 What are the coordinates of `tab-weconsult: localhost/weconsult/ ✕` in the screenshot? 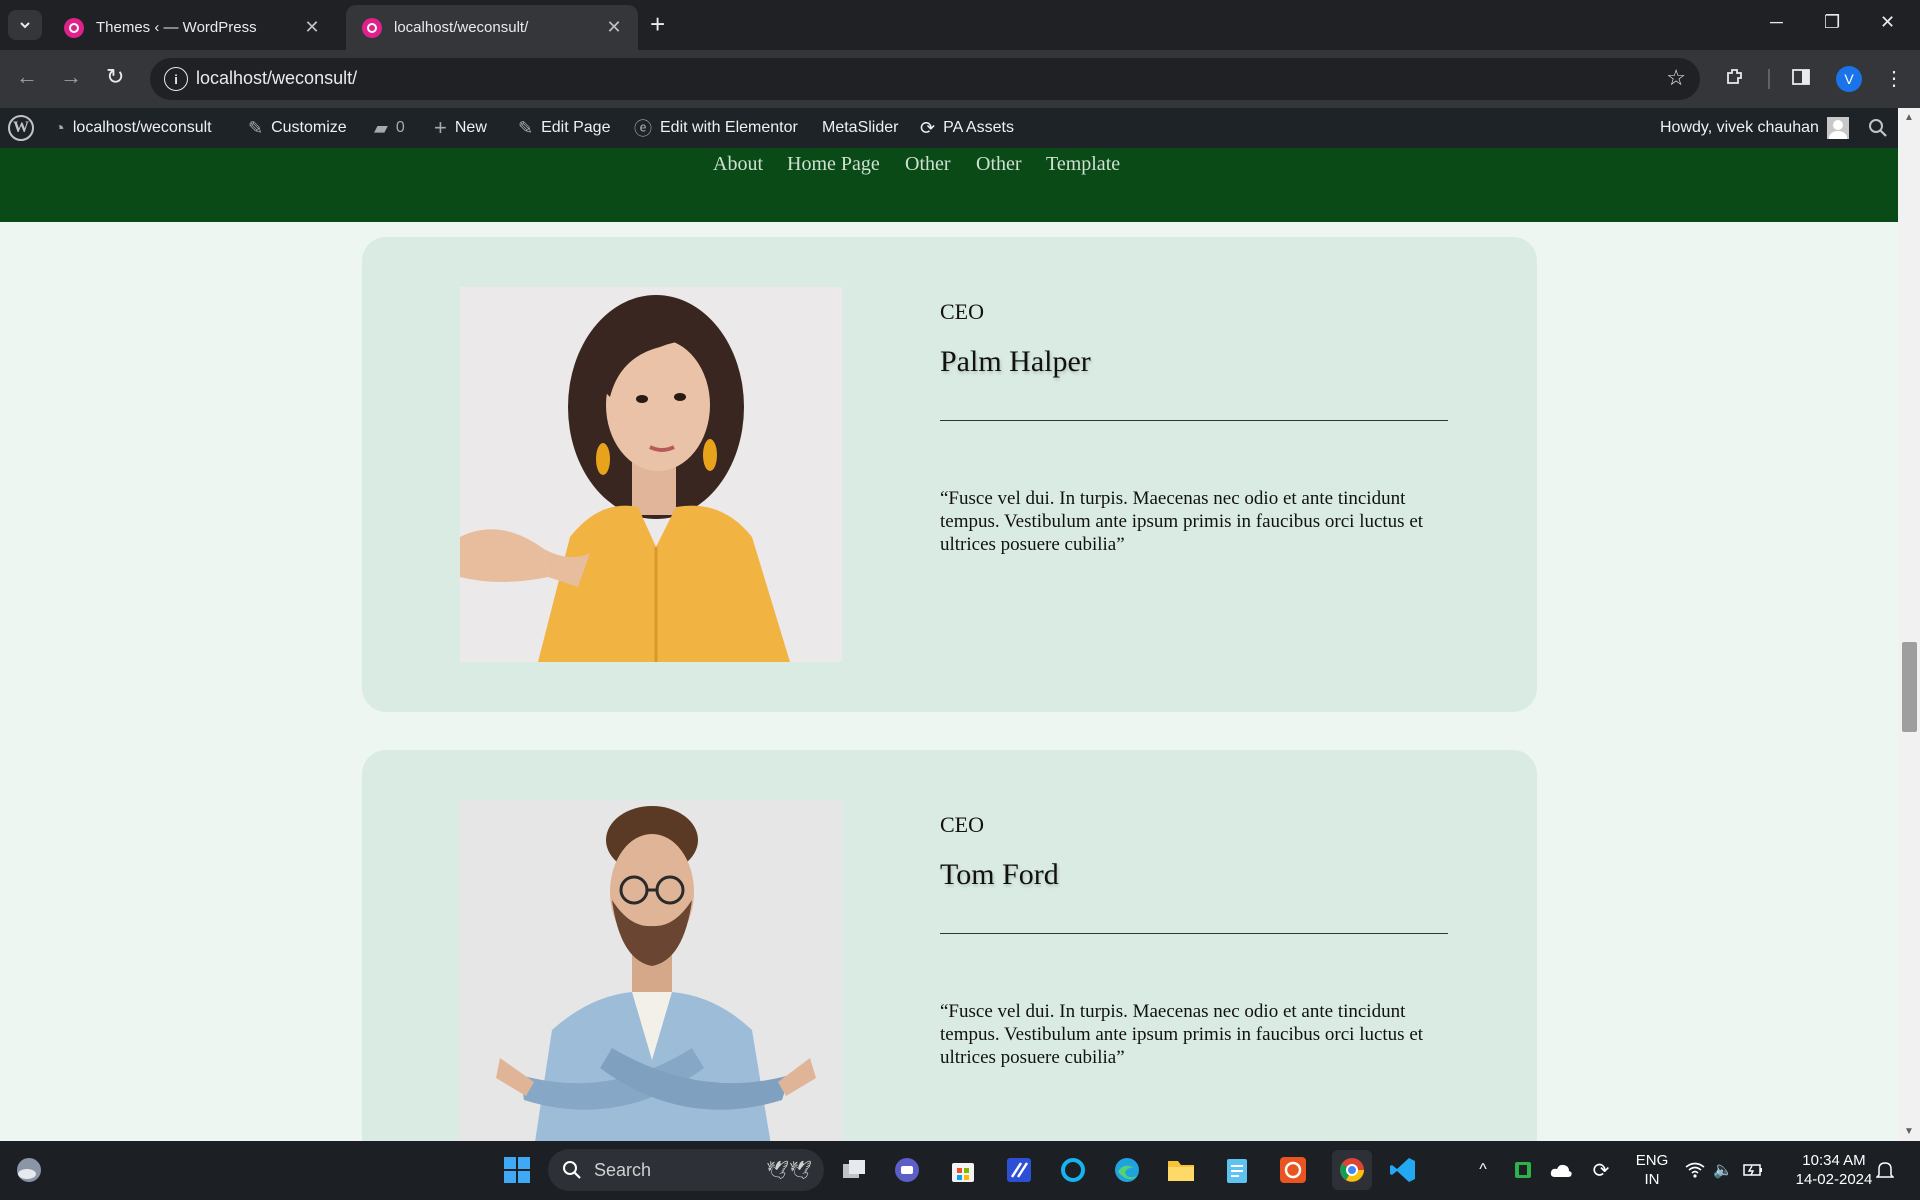 It's located at (492, 27).